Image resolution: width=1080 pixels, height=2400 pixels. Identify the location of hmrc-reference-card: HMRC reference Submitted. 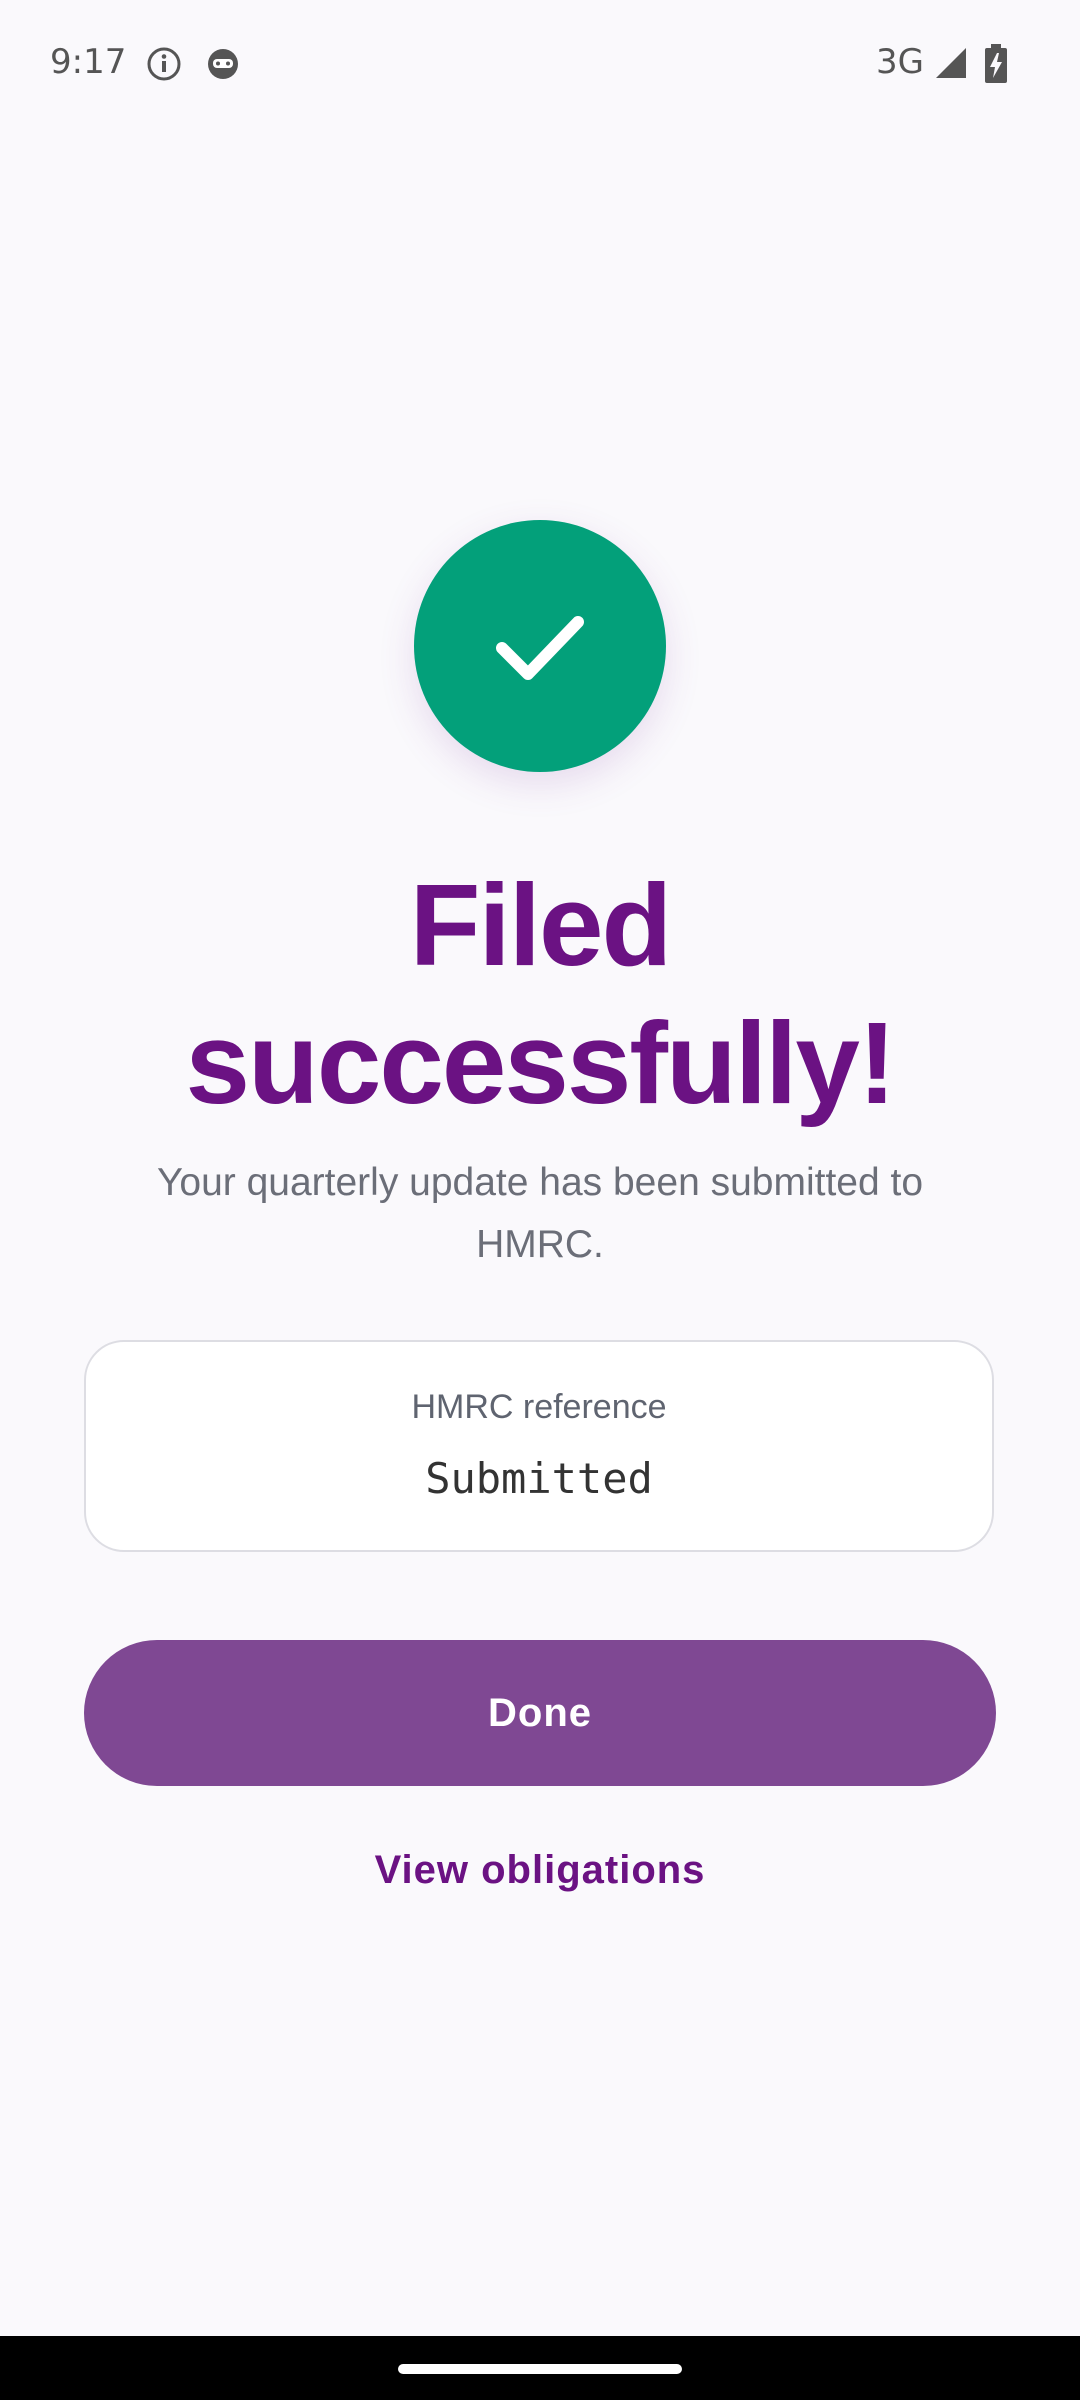
(539, 1446).